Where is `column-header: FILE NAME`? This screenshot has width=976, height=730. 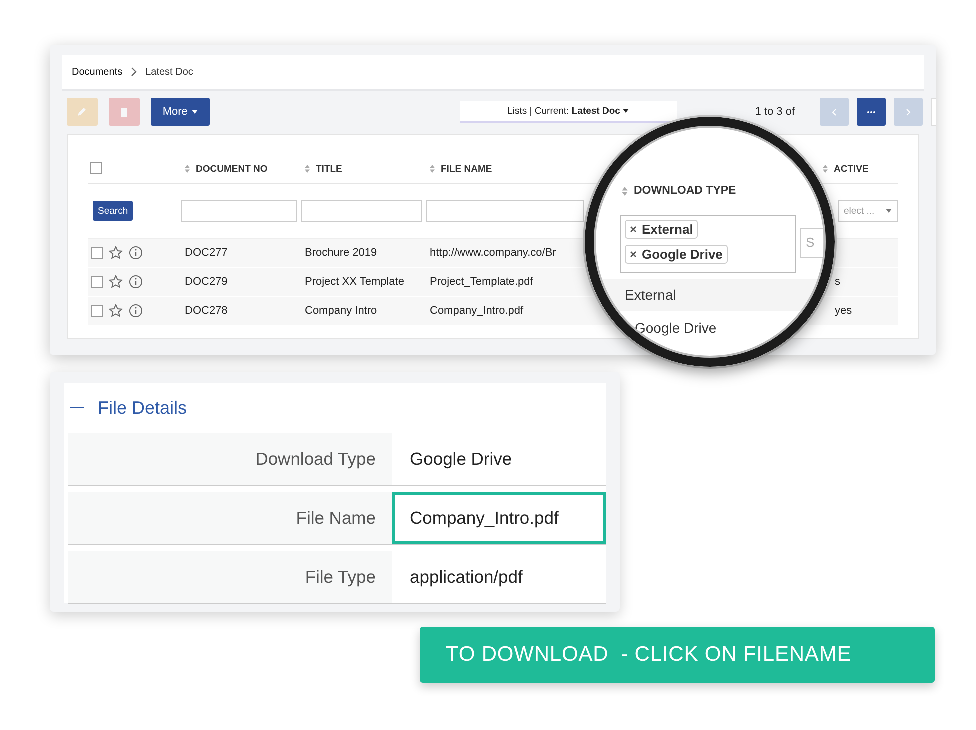 column-header: FILE NAME is located at coordinates (466, 169).